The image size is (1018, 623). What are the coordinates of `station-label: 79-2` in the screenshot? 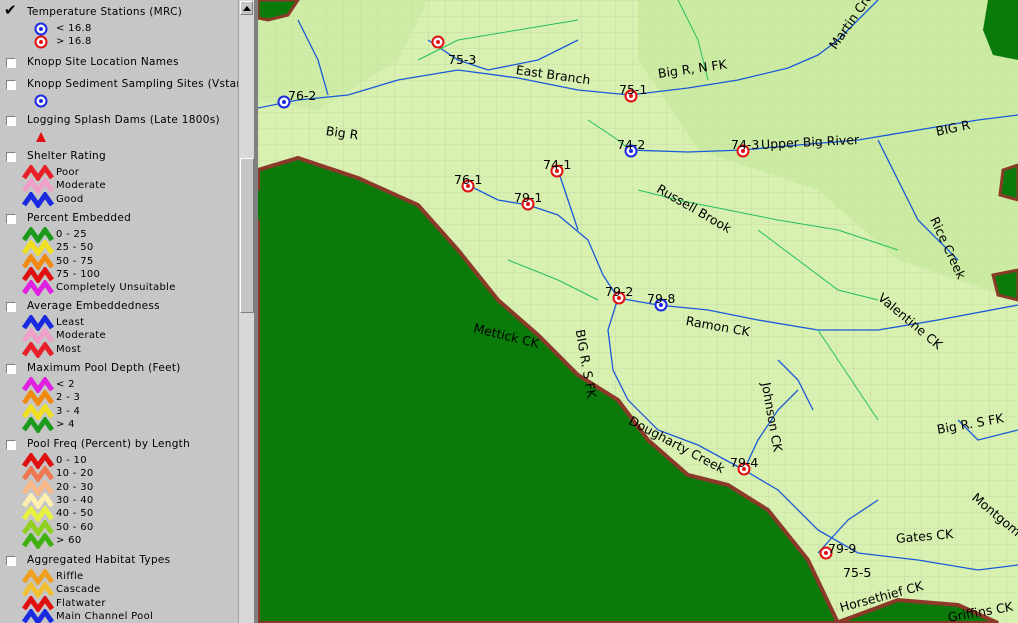 It's located at (619, 291).